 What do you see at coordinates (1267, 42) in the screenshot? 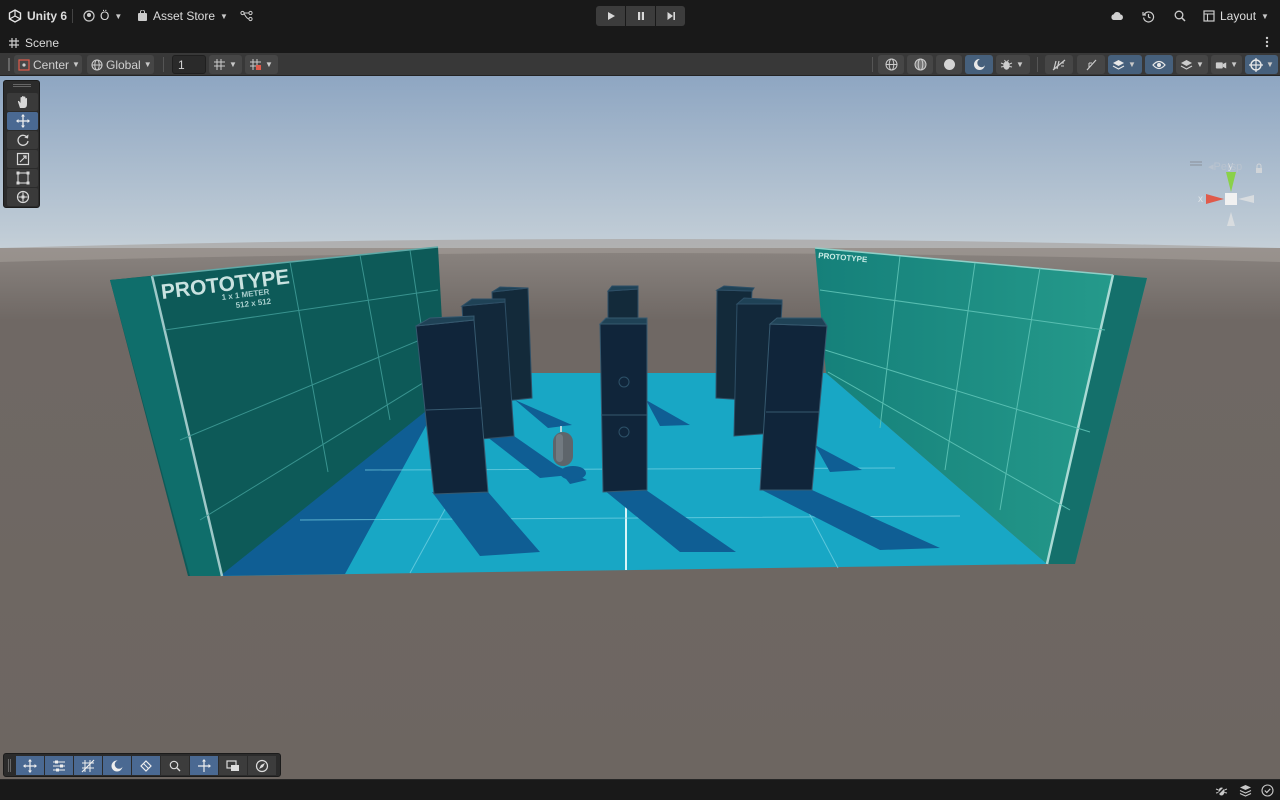
I see `more-options-icon` at bounding box center [1267, 42].